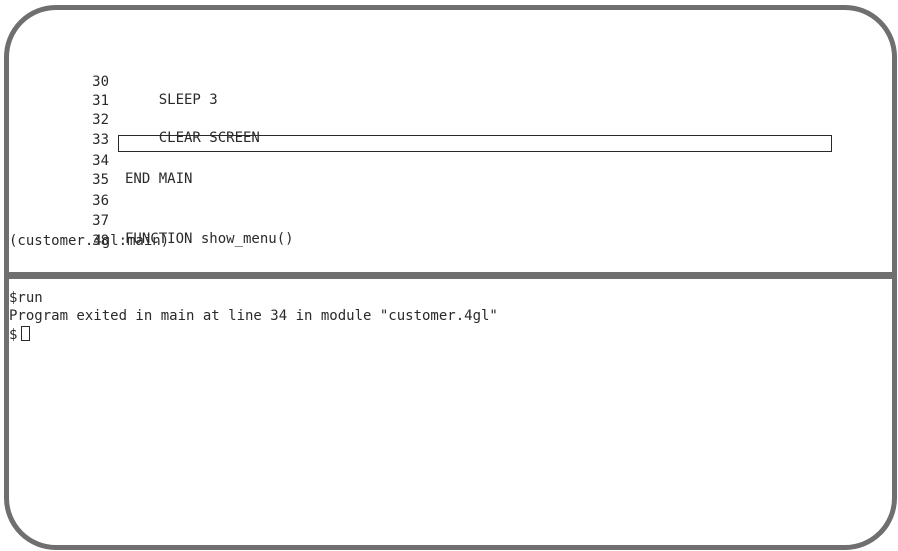 This screenshot has width=898, height=551. Describe the element at coordinates (13, 335) in the screenshot. I see `prompt-symbol: $` at that location.